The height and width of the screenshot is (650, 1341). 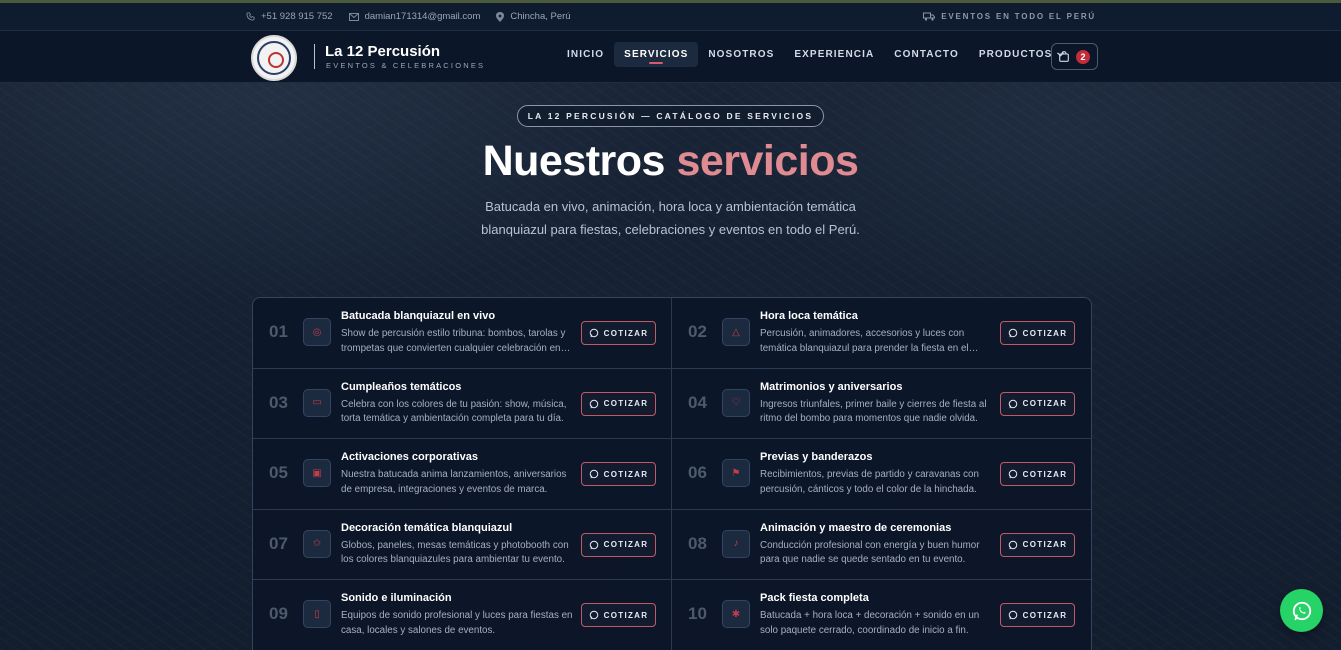 What do you see at coordinates (741, 54) in the screenshot?
I see `nav-item-nosotros: NOSOTROS` at bounding box center [741, 54].